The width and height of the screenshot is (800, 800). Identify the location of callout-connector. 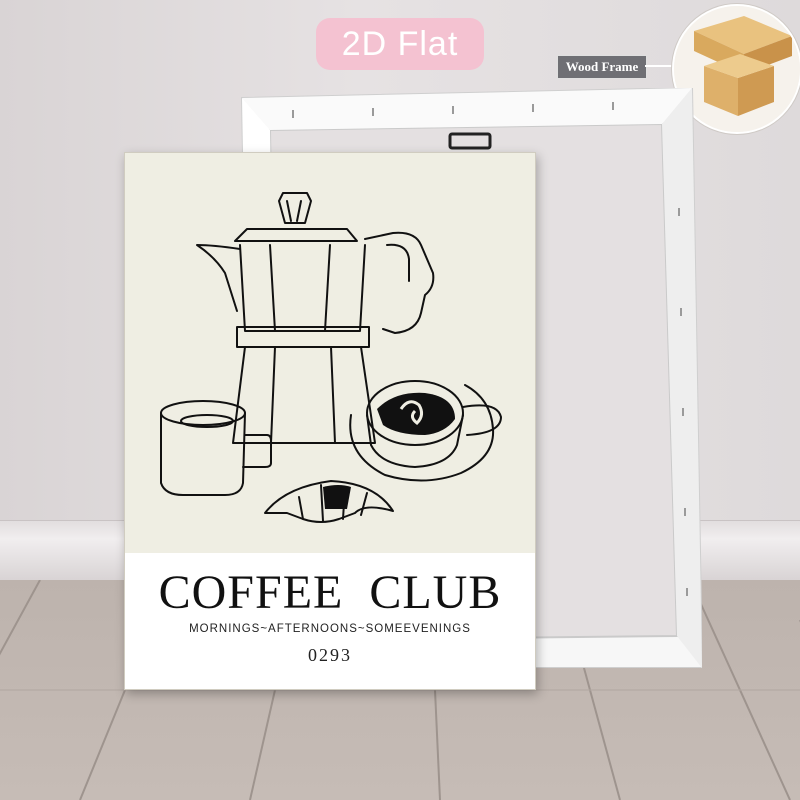
(659, 66).